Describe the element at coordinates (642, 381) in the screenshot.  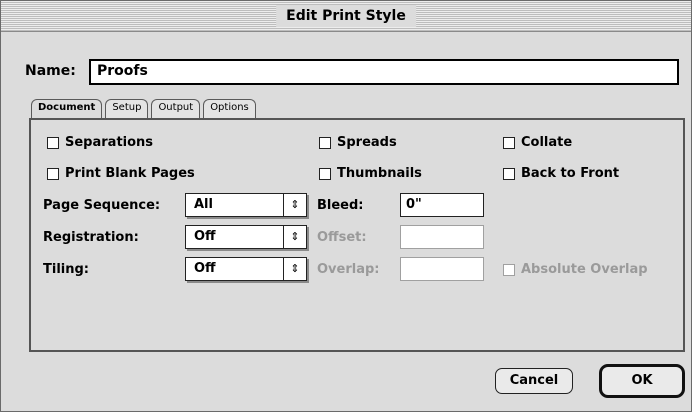
I see `ok-button: OK` at that location.